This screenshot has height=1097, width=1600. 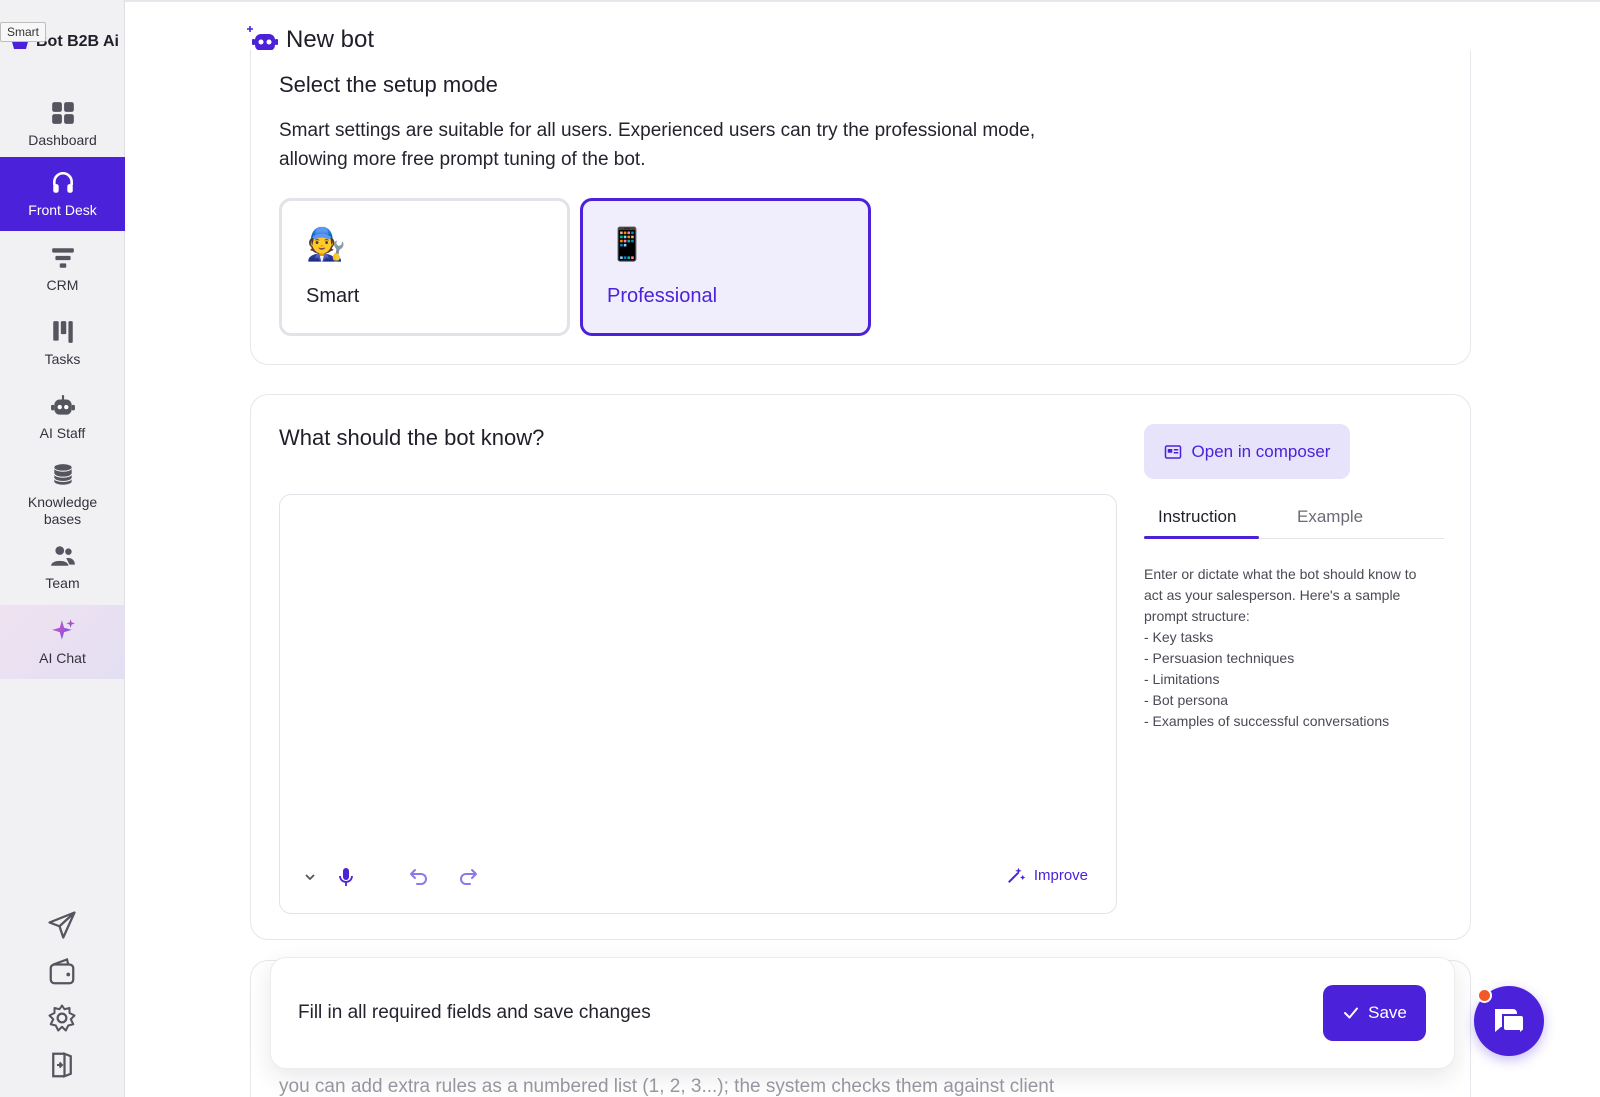 I want to click on tooltip: Smart, so click(x=23, y=32).